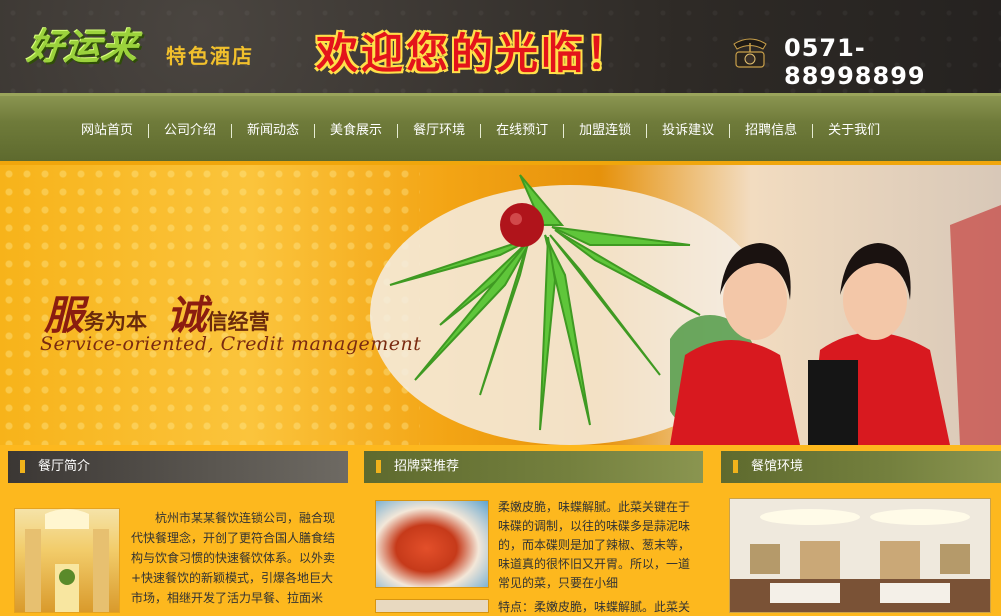 The width and height of the screenshot is (1001, 616). I want to click on signature-dish-image, so click(432, 544).